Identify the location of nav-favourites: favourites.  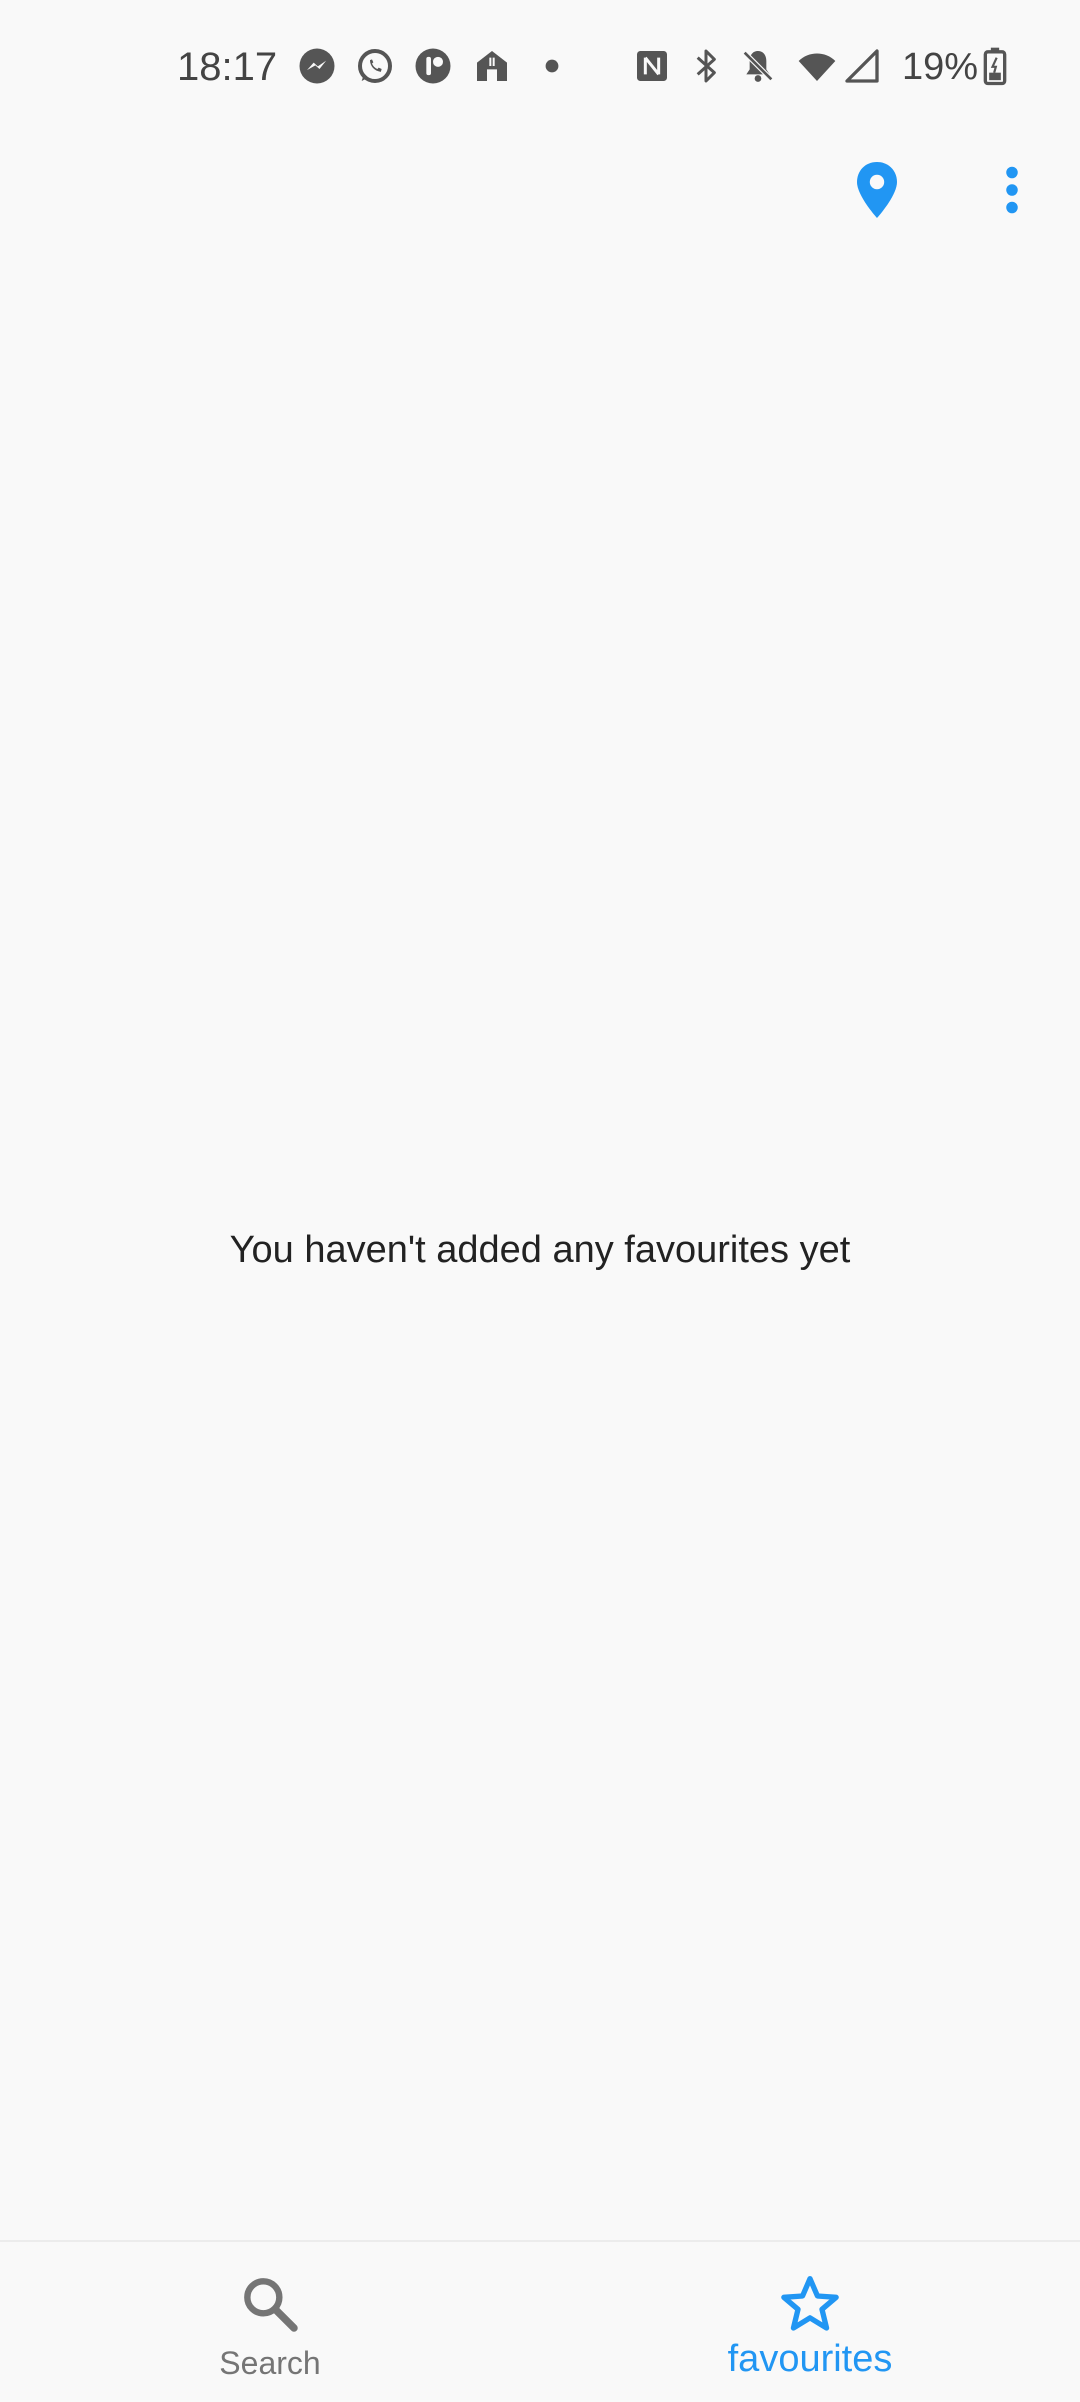
(810, 2322).